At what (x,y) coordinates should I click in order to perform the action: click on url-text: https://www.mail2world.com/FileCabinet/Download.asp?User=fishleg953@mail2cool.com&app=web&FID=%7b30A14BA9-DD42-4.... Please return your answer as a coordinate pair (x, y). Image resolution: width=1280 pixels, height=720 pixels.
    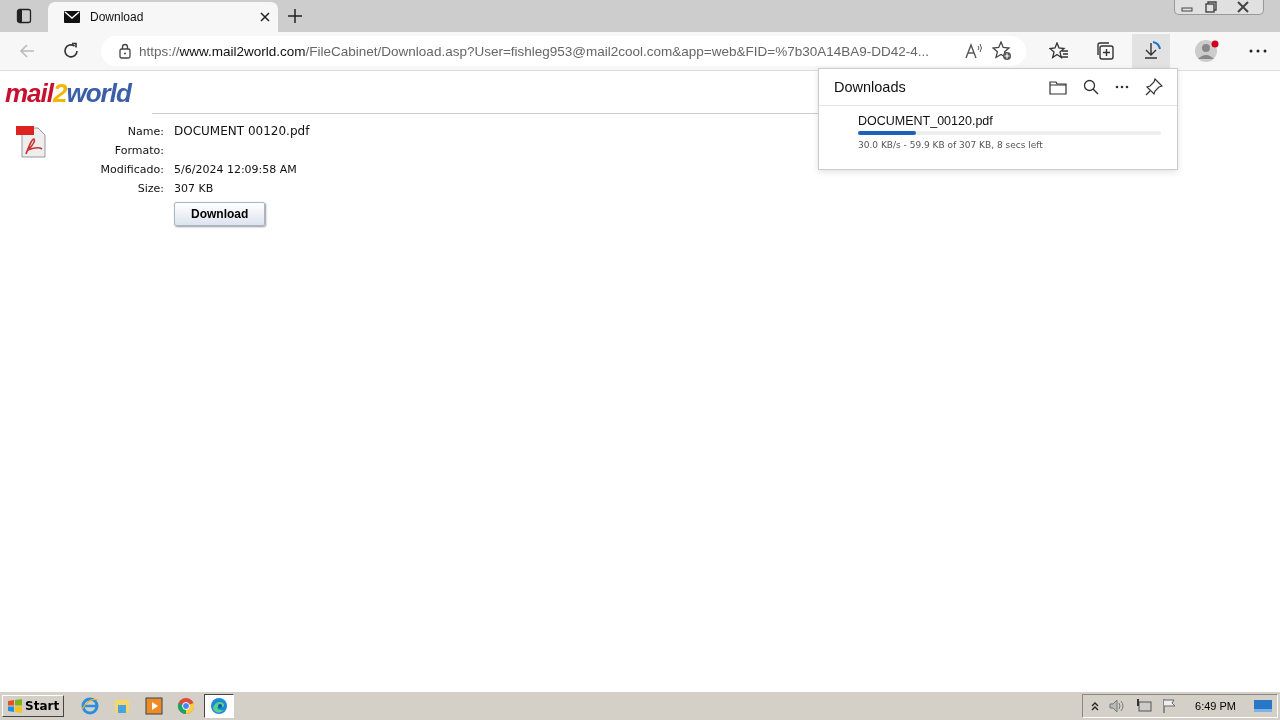
    Looking at the image, I should click on (534, 51).